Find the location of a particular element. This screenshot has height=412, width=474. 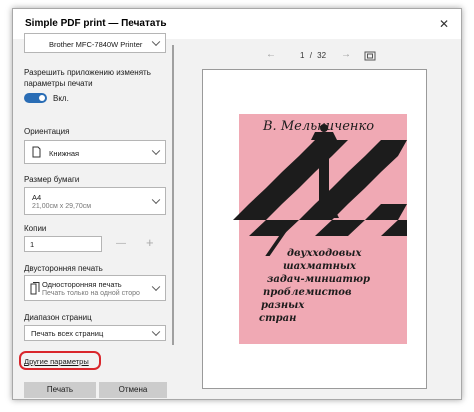

toggle-knob is located at coordinates (42, 98).